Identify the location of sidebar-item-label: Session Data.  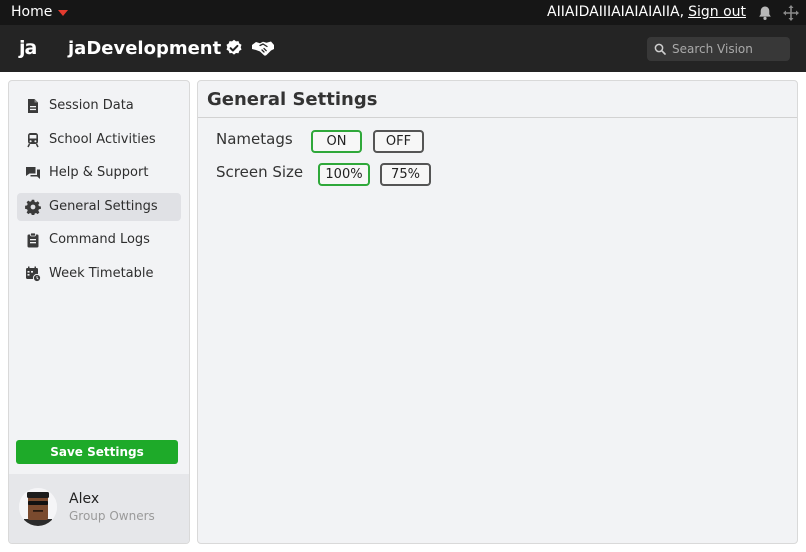
(91, 105).